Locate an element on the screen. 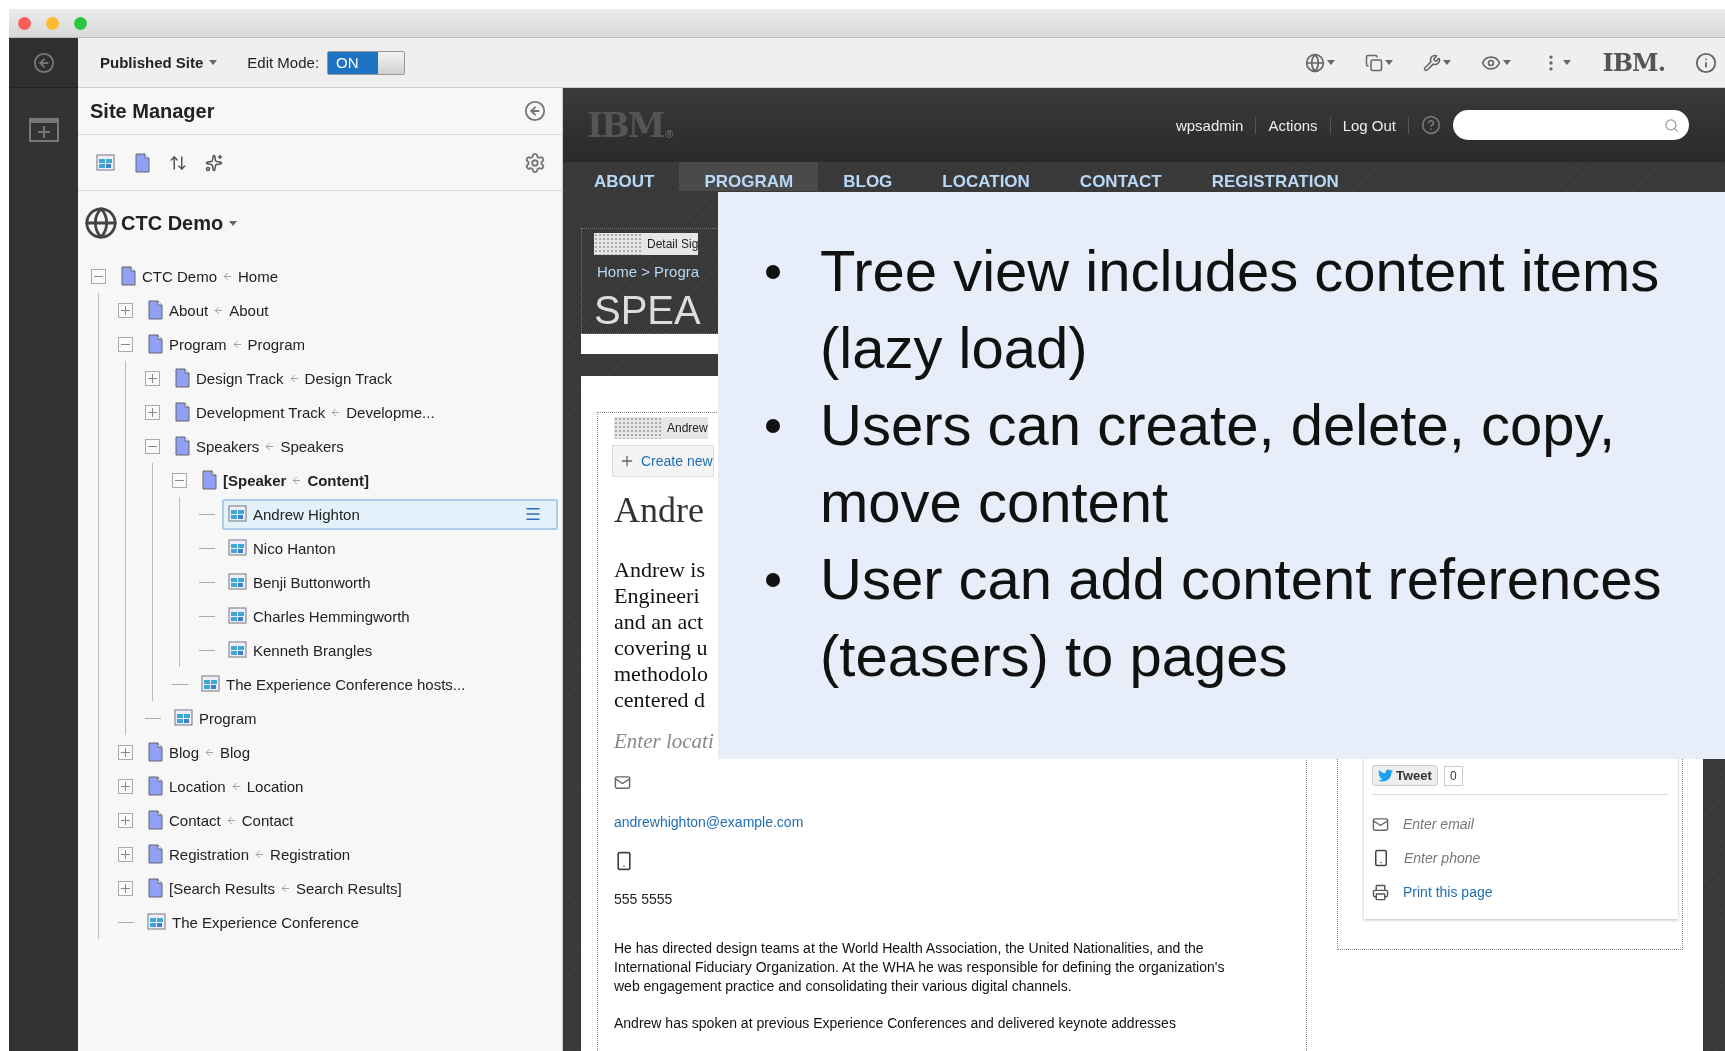  tree-item: Registration Registration is located at coordinates (349, 854).